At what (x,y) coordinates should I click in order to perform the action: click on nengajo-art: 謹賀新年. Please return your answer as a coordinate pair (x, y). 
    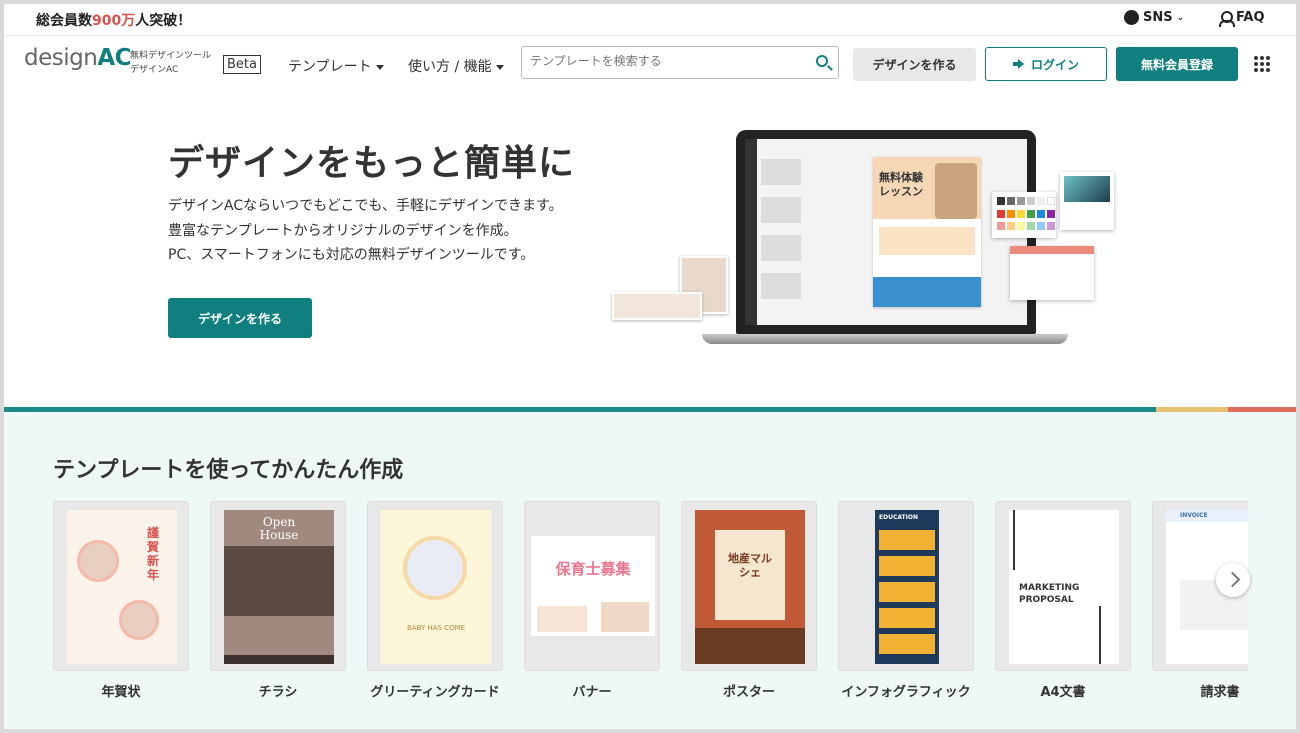
    Looking at the image, I should click on (122, 587).